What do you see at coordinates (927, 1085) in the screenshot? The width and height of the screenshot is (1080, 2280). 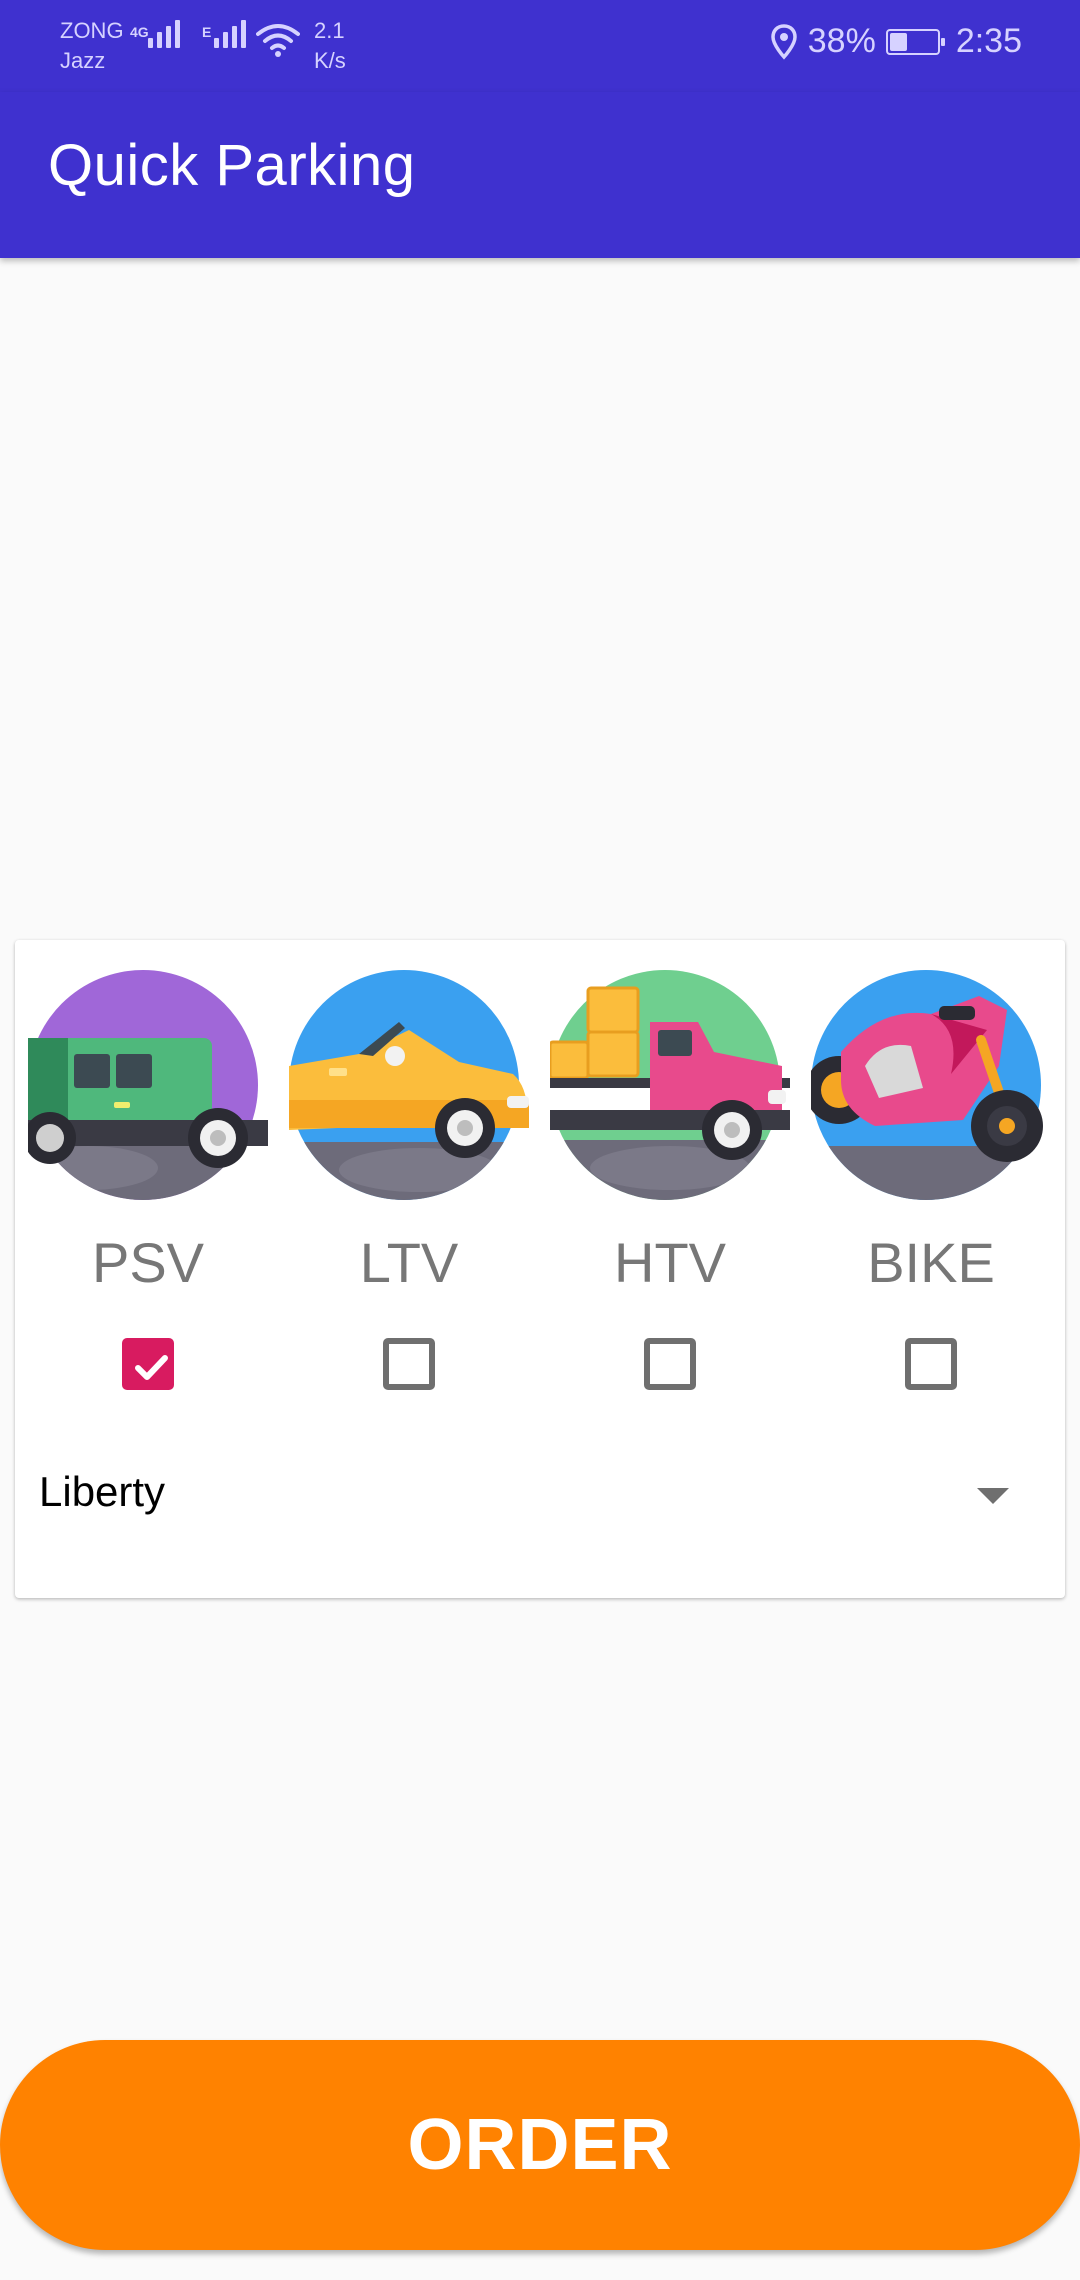 I see `motorbike-icon` at bounding box center [927, 1085].